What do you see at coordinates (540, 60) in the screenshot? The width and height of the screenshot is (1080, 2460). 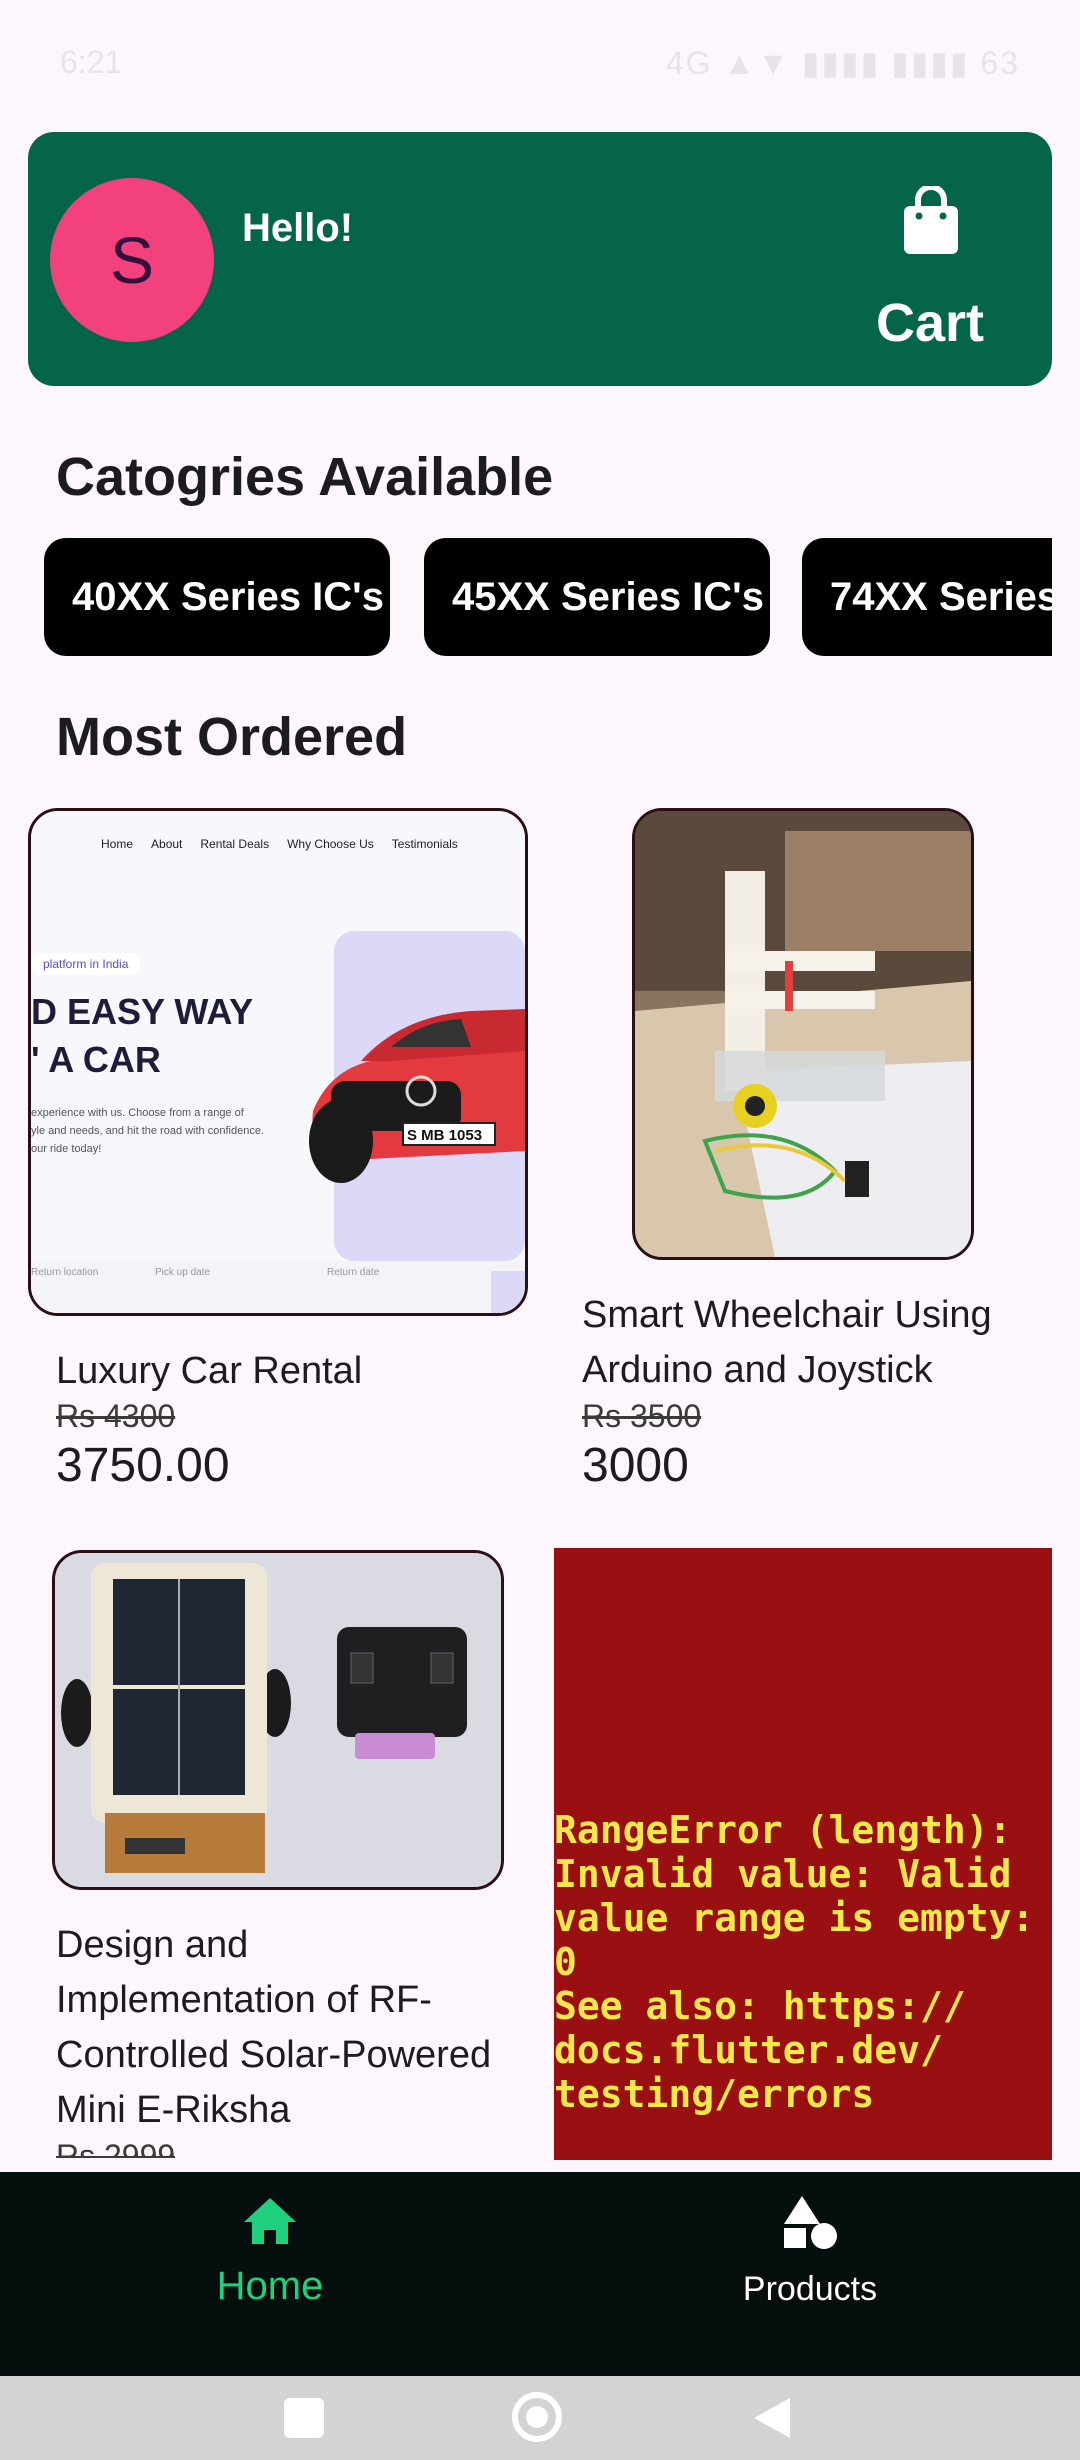 I see `status-bar: 6:21 4G ▲▼ ▮▮▮▮ ▮▮▮▮ 63` at bounding box center [540, 60].